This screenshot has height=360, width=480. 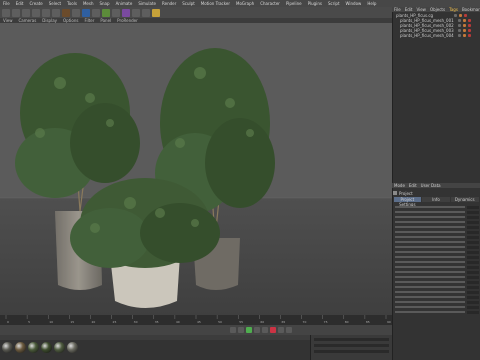 I want to click on am-subtab-info: Info, so click(x=436, y=199).